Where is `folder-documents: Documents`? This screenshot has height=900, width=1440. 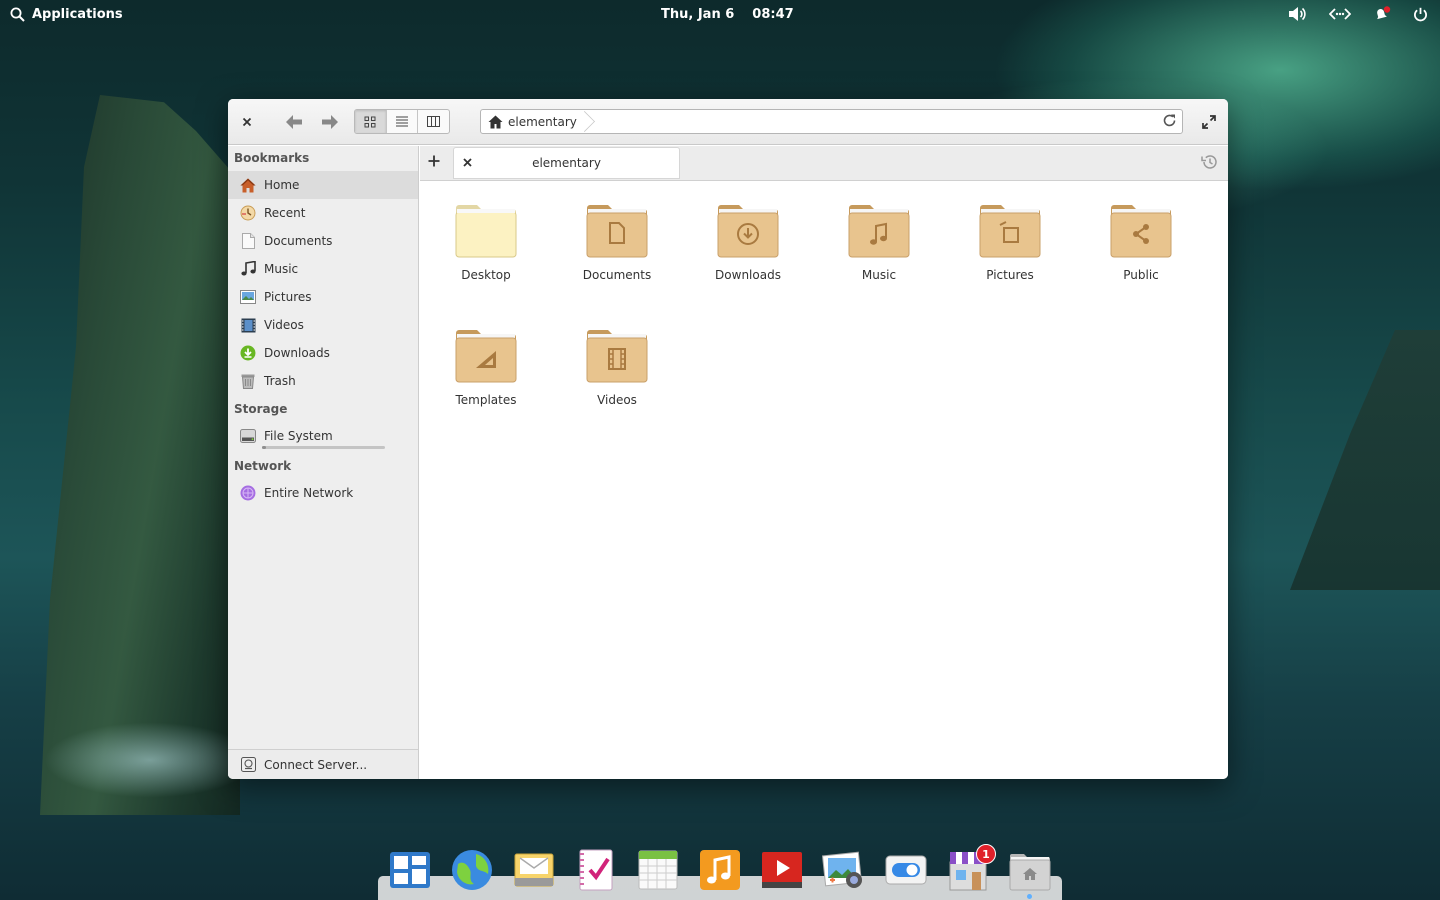
folder-documents: Documents is located at coordinates (617, 257).